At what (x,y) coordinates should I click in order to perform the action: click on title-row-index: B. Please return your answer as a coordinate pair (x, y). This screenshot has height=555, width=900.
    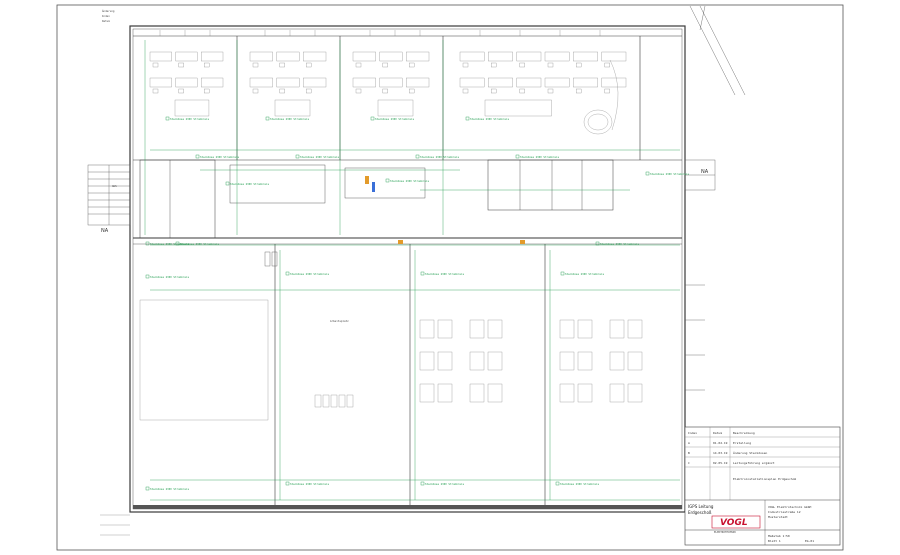
    Looking at the image, I should click on (689, 453).